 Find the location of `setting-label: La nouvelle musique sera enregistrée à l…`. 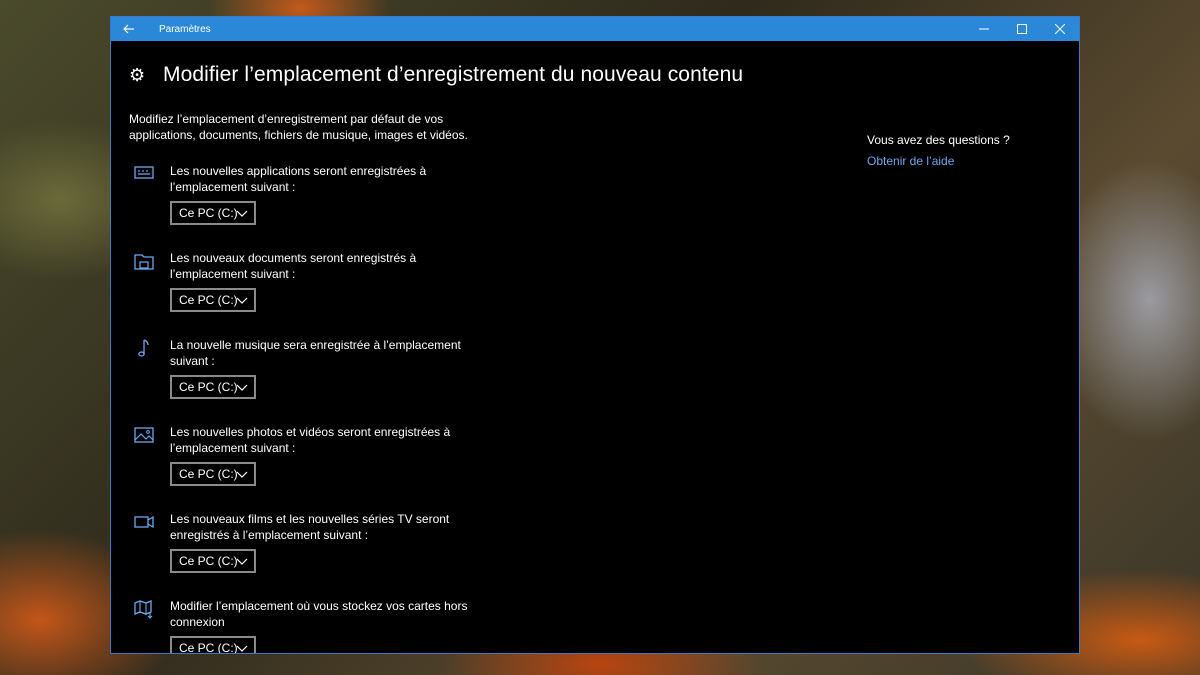

setting-label: La nouvelle musique sera enregistrée à l… is located at coordinates (315, 353).